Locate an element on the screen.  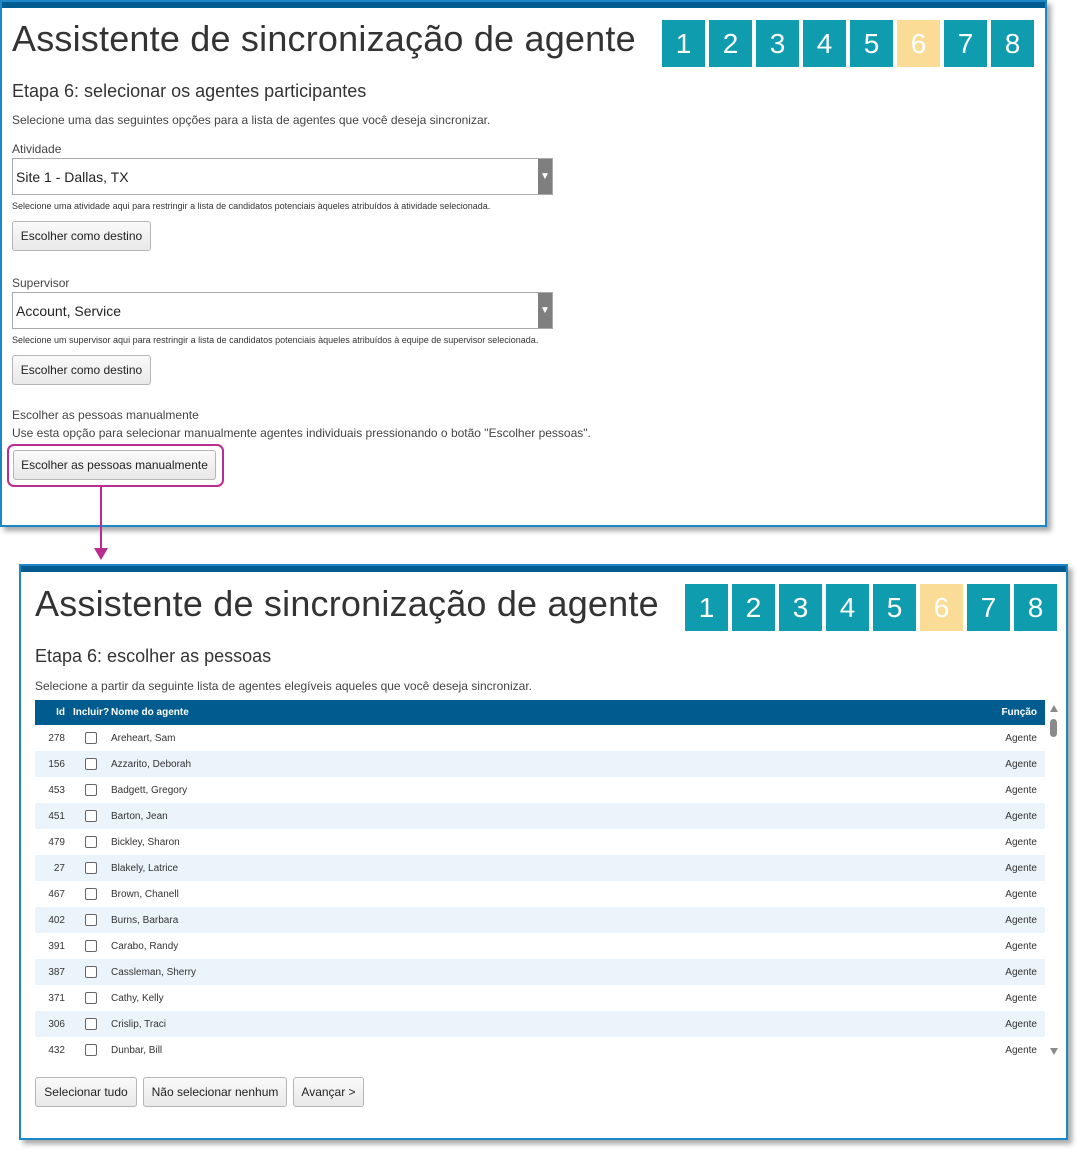
table-row: 467 Brown, Chanell Agente is located at coordinates (540, 894).